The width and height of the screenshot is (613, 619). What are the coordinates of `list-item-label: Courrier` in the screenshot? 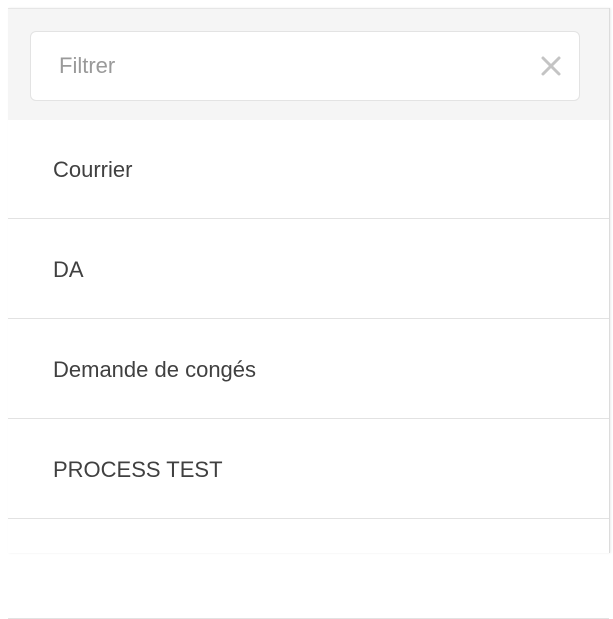 It's located at (93, 169).